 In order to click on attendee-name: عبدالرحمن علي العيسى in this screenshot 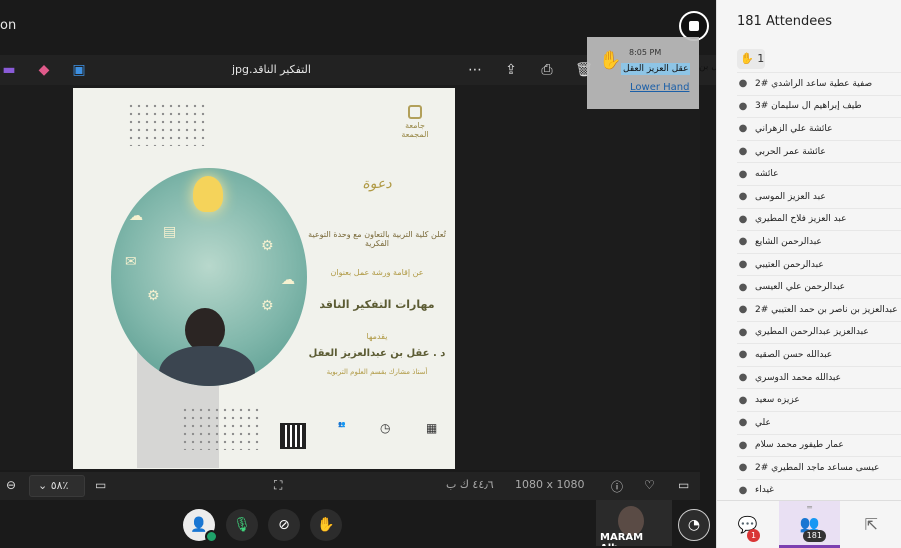, I will do `click(800, 287)`.